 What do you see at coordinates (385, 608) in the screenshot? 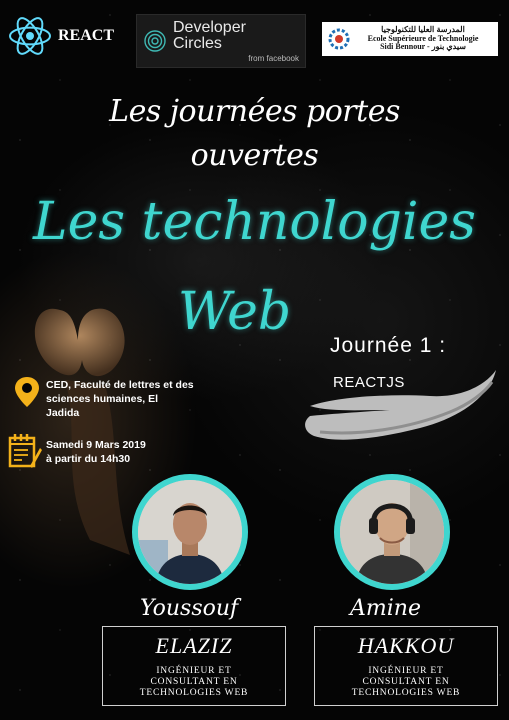
I see `speaker-first-name: Amine` at bounding box center [385, 608].